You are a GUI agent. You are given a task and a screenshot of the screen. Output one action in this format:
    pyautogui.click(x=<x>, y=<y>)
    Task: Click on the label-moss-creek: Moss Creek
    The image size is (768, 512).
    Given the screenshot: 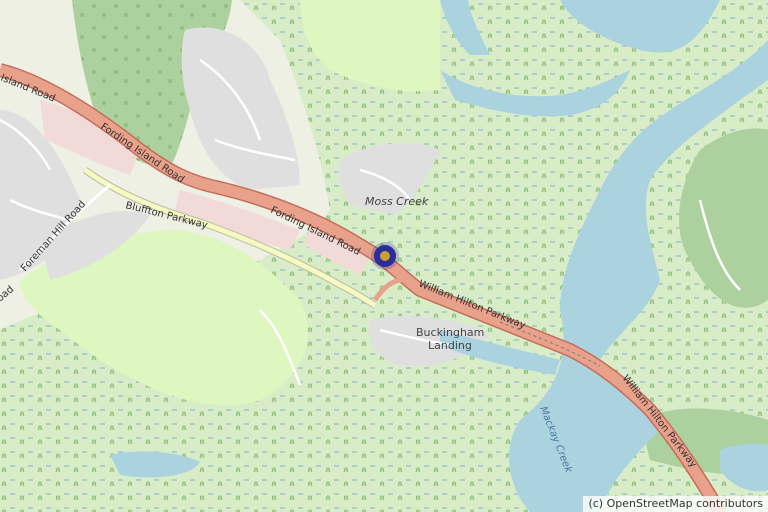 What is the action you would take?
    pyautogui.click(x=397, y=201)
    